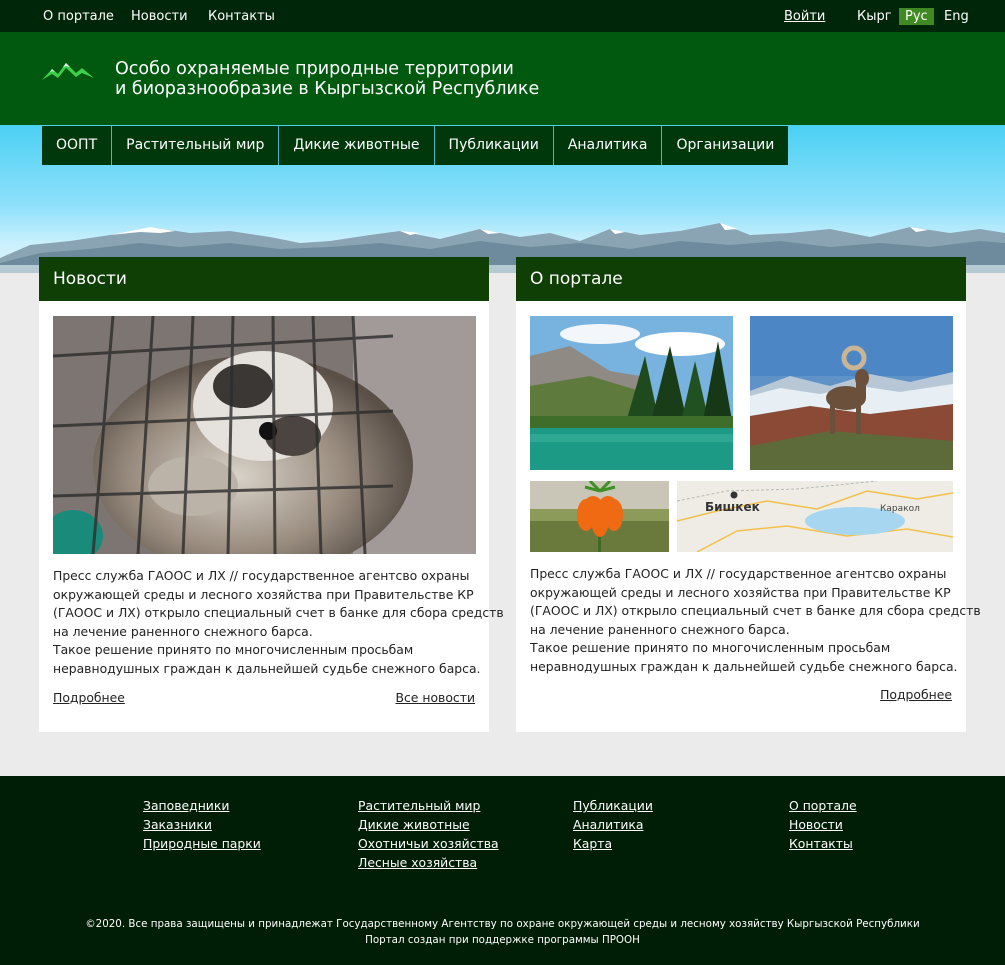  Describe the element at coordinates (725, 145) in the screenshot. I see `nav-organizations: Организации` at that location.